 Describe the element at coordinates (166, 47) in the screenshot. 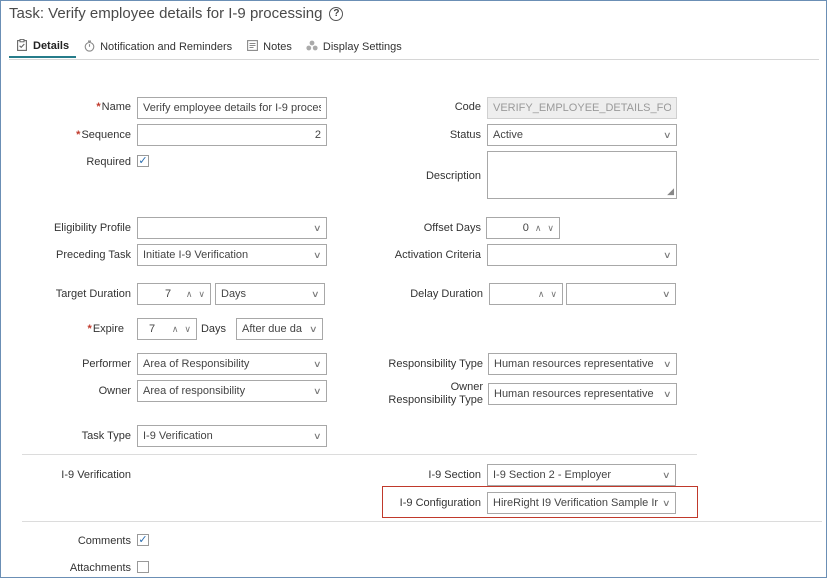

I see `tab-notification-label: Notification and Reminders` at that location.